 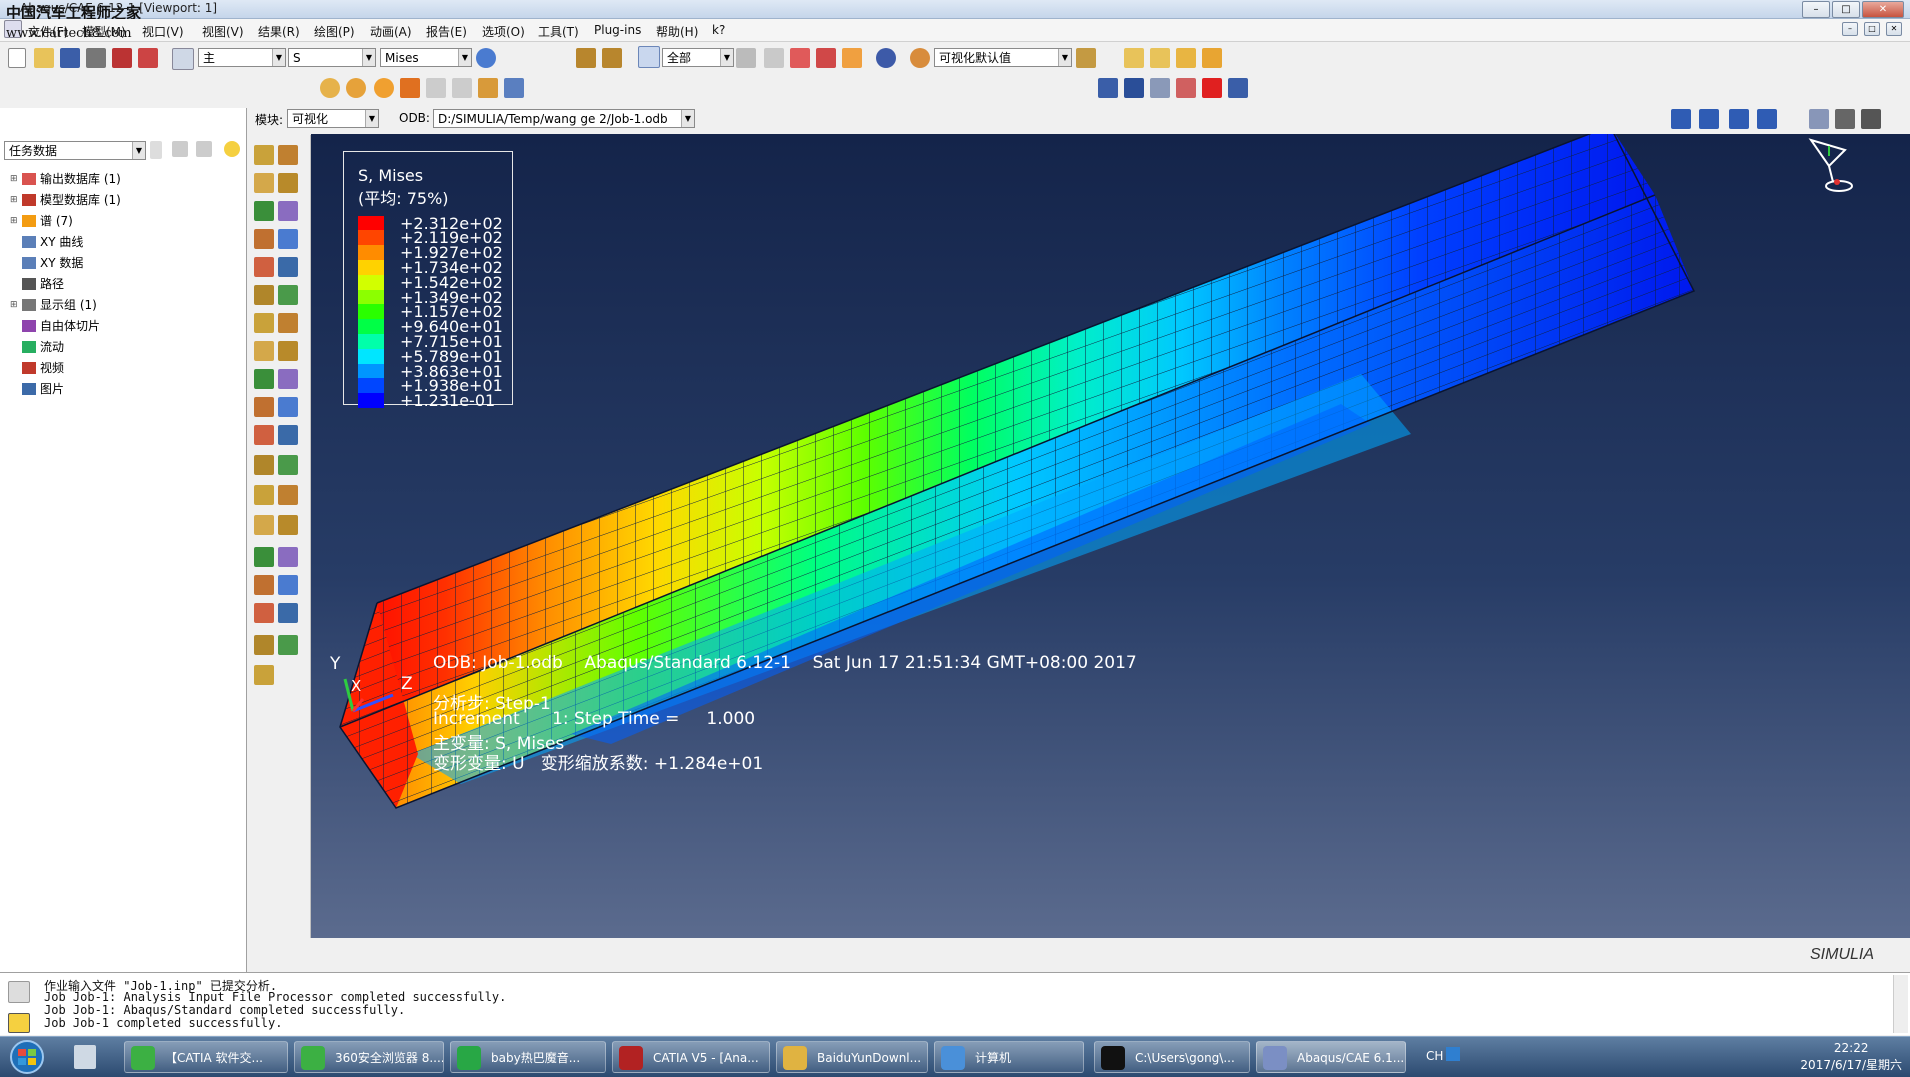 What do you see at coordinates (1434, 1056) in the screenshot?
I see `language-indicator: CH` at bounding box center [1434, 1056].